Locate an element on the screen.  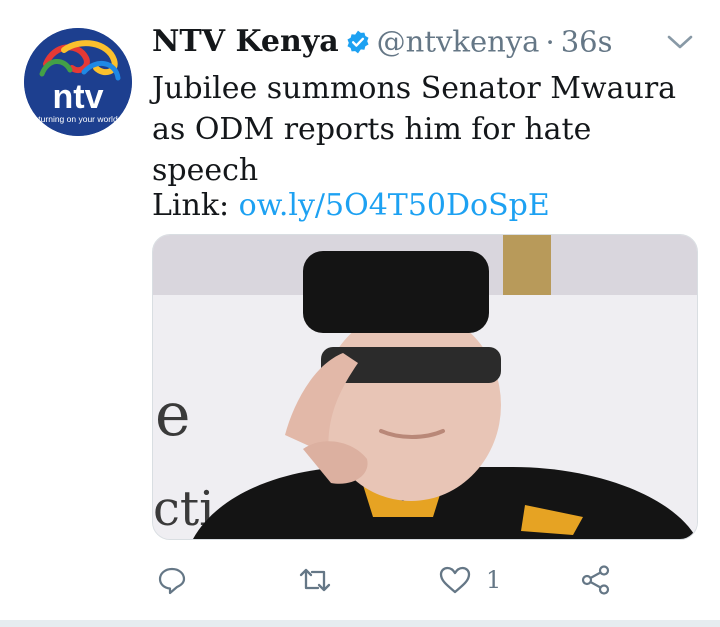
like-button: 1 is located at coordinates (469, 580).